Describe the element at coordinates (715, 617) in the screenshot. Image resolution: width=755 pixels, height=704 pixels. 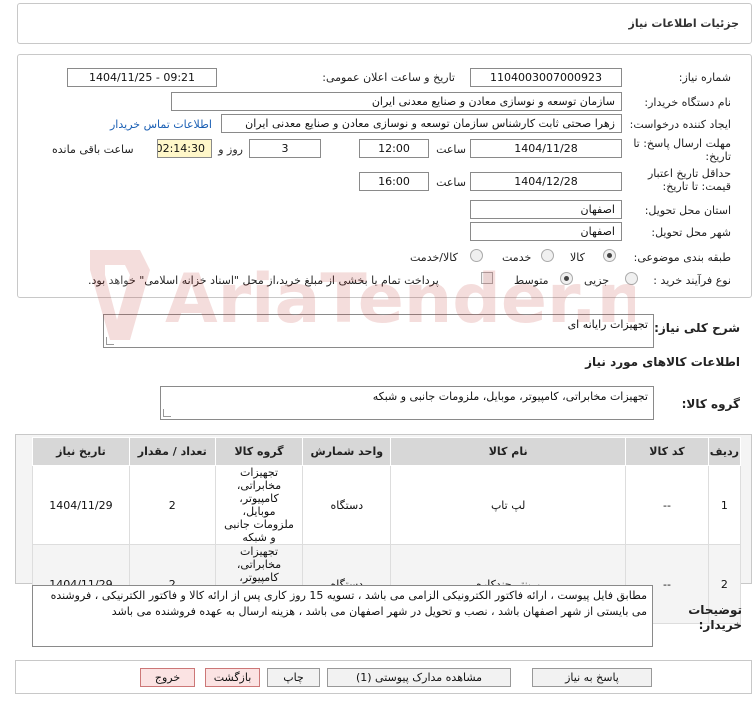
I see `notes-label: توضیحات خریدار:` at that location.